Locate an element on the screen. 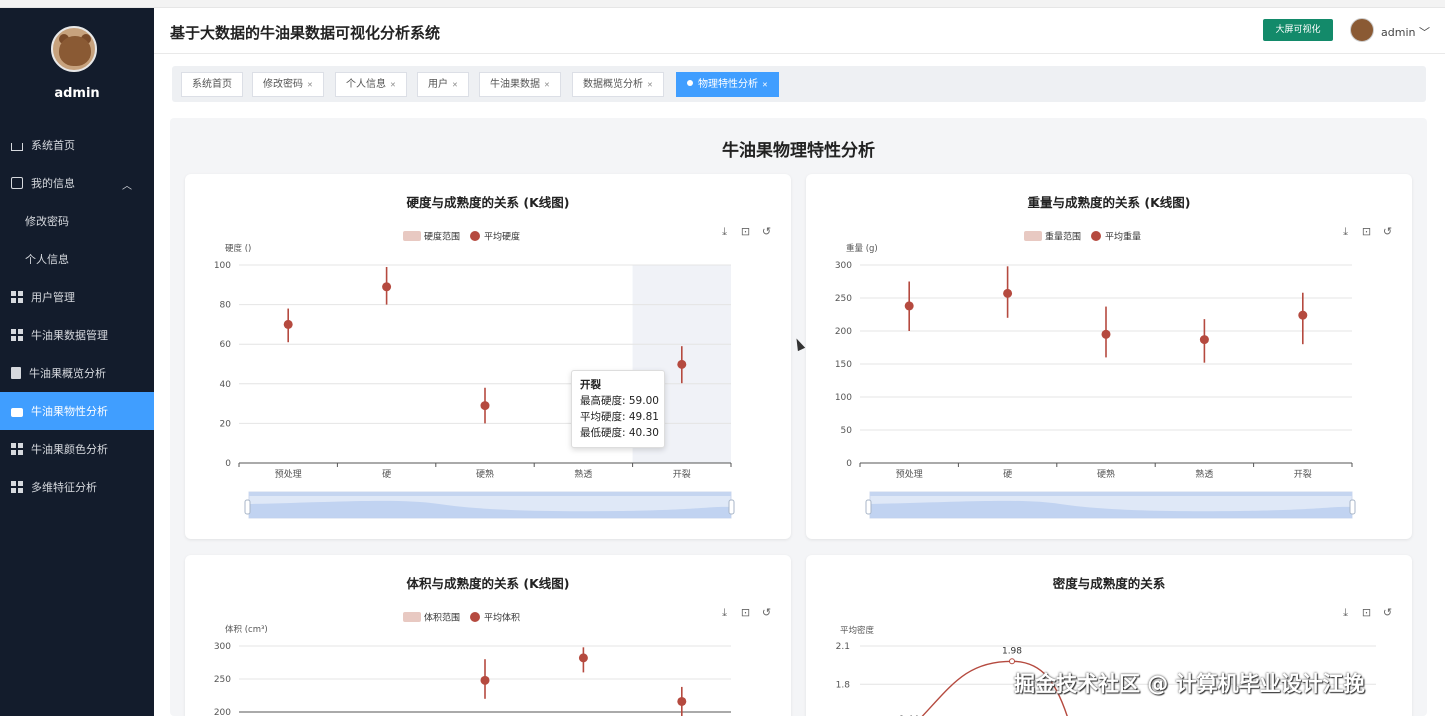 This screenshot has width=1445, height=716. legend-avg-label: 平均体积 is located at coordinates (502, 618).